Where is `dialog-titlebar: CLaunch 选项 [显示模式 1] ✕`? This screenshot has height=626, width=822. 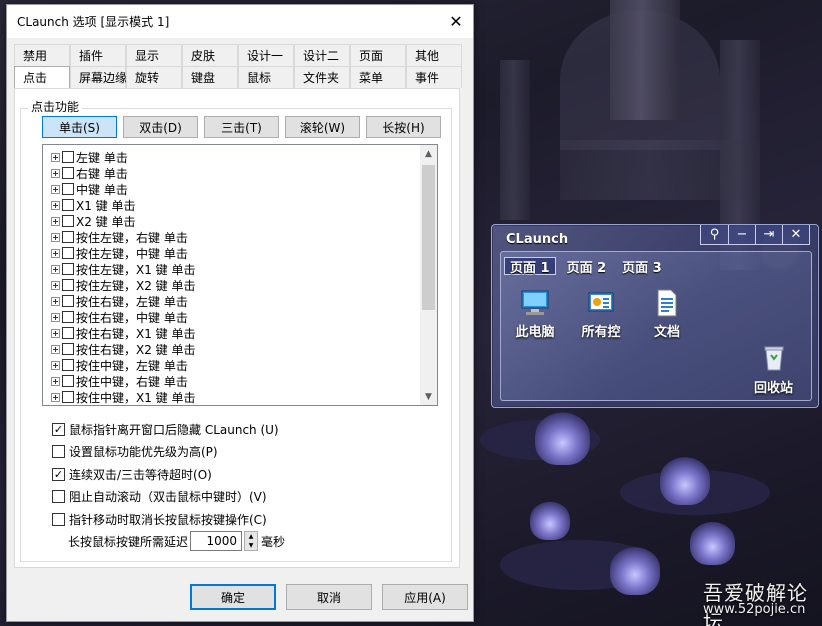
dialog-titlebar: CLaunch 选项 [显示模式 1] ✕ is located at coordinates (240, 22).